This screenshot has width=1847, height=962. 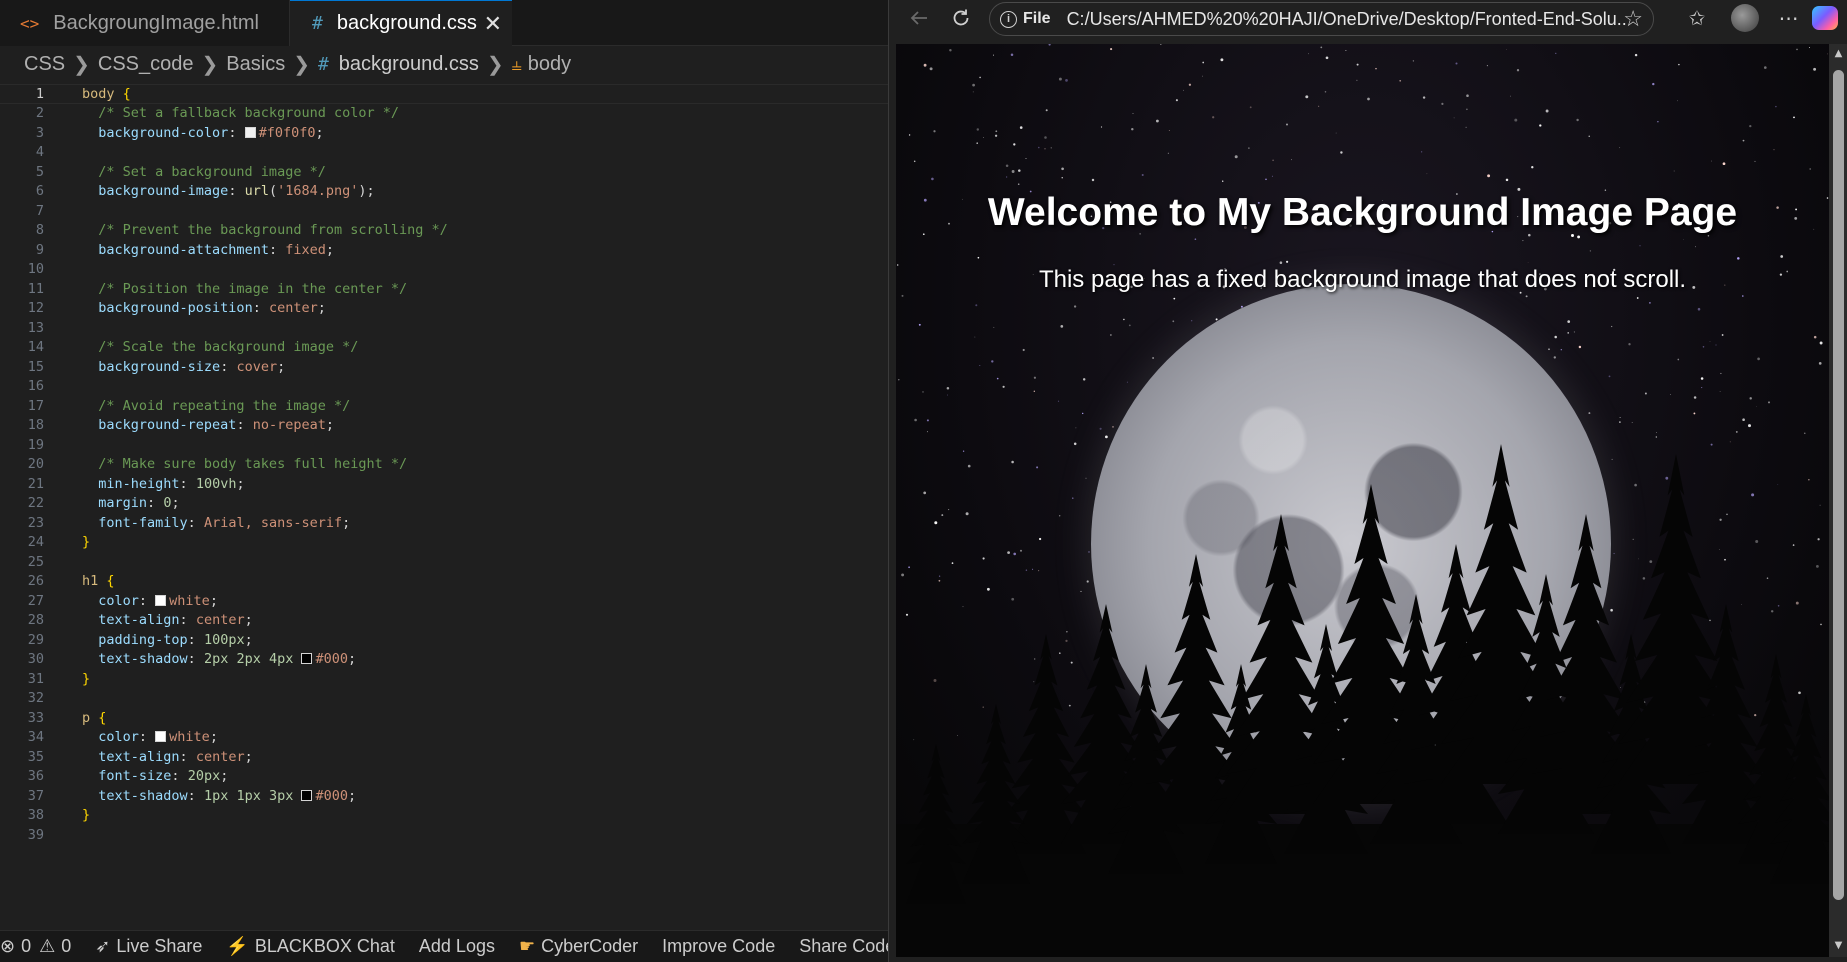 What do you see at coordinates (35, 386) in the screenshot?
I see `line-number: 16` at bounding box center [35, 386].